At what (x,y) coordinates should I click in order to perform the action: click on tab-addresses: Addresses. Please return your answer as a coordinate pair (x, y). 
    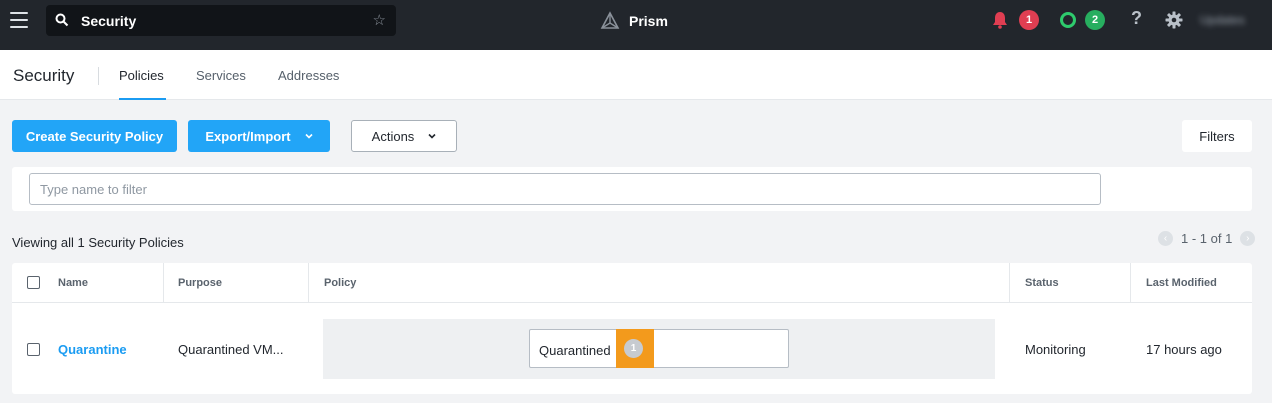
    Looking at the image, I should click on (308, 75).